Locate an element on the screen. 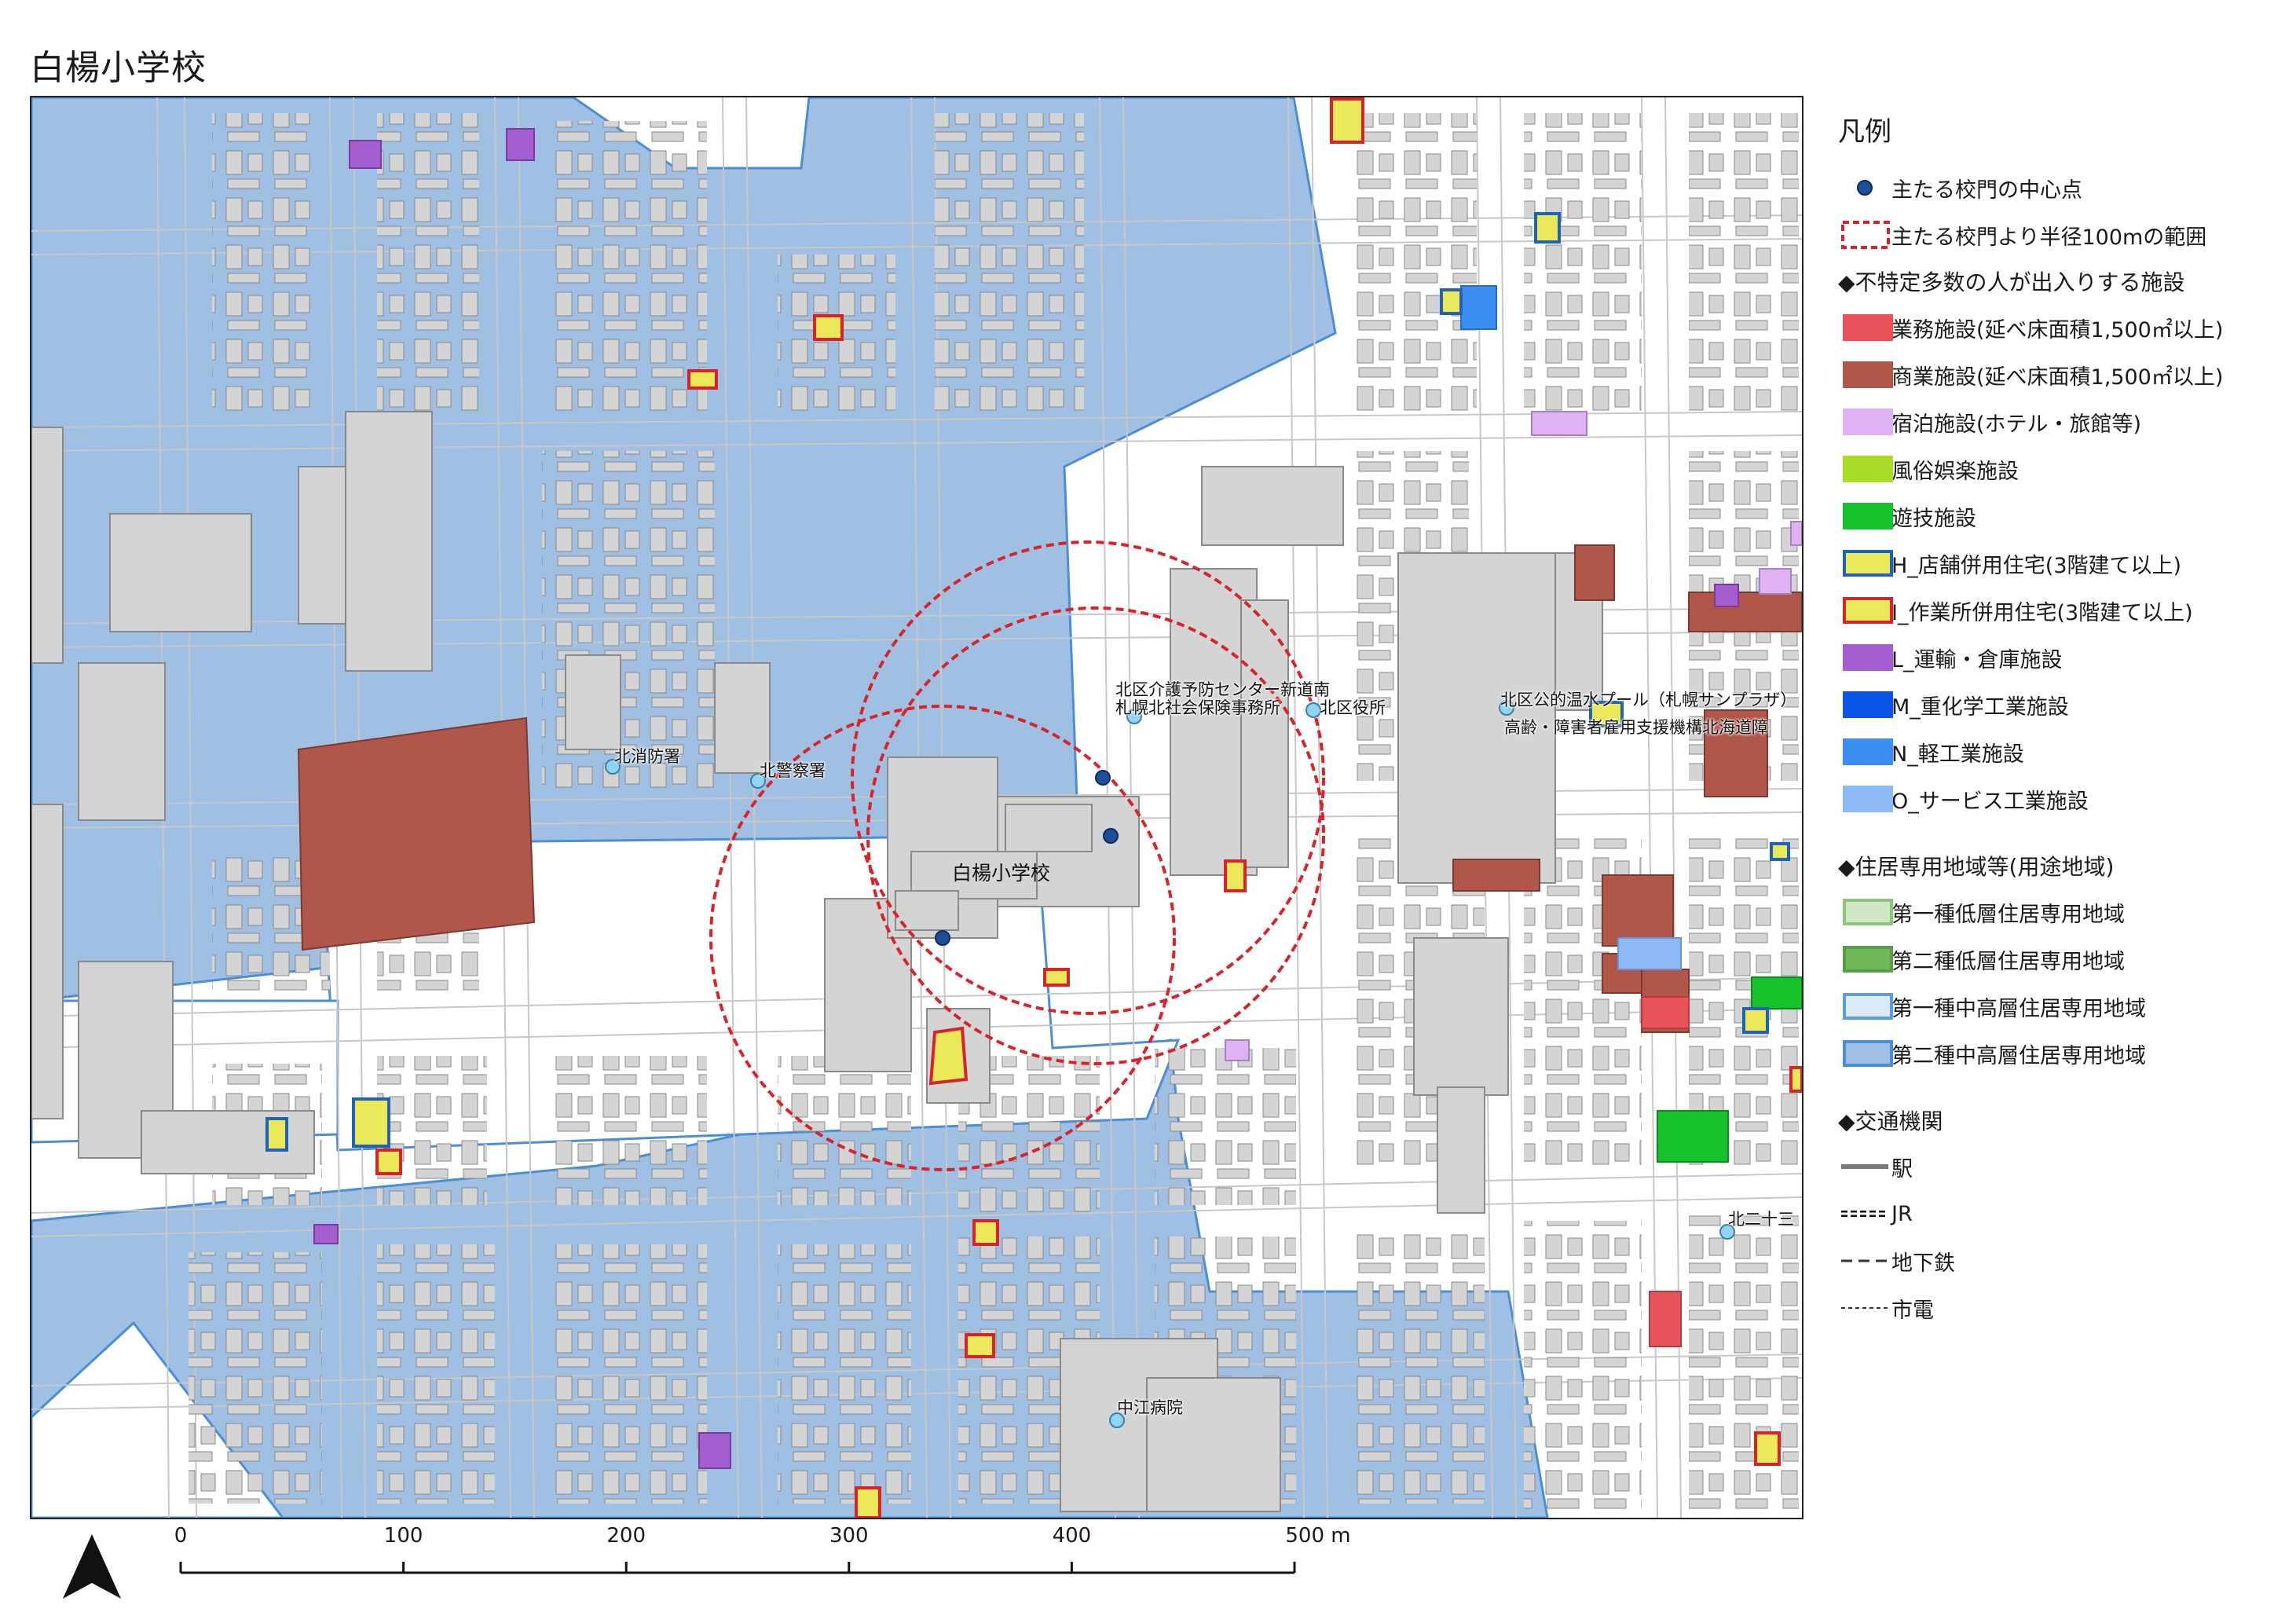 Image resolution: width=2296 pixels, height=1623 pixels. poi-label-police-station: 北警察署 is located at coordinates (793, 770).